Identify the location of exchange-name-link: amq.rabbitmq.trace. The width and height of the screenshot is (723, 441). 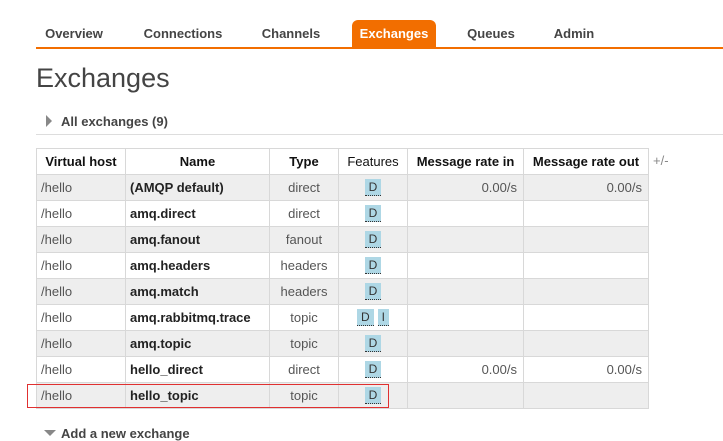
(197, 317).